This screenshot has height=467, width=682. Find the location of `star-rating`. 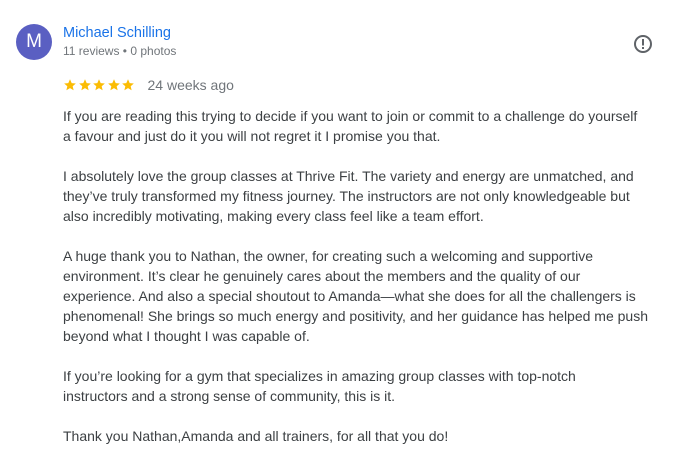

star-rating is located at coordinates (99, 85).